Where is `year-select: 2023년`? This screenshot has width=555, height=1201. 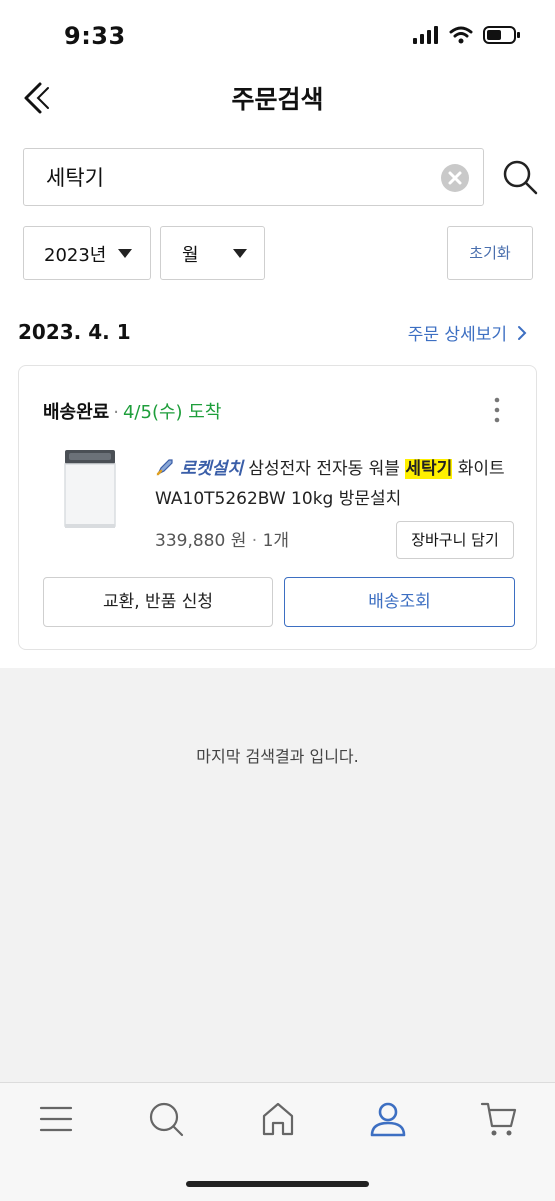 year-select: 2023년 is located at coordinates (87, 253).